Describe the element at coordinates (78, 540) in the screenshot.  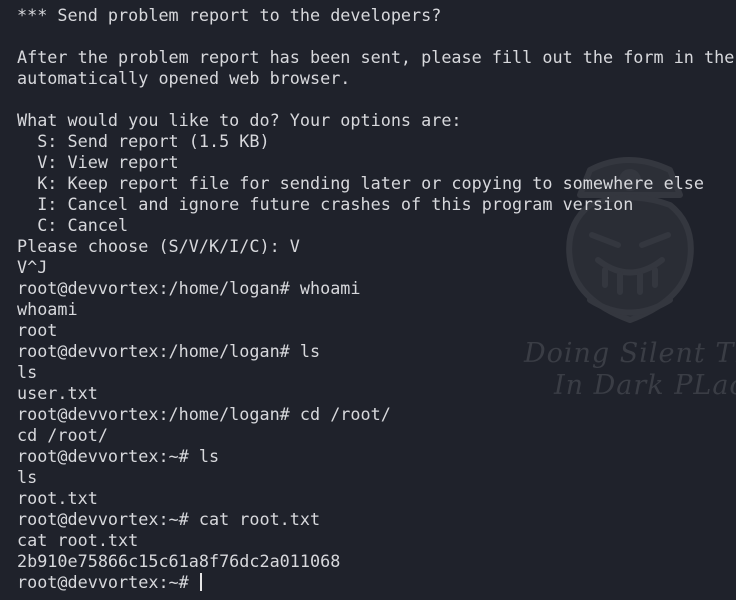
I see `terminal-line: cat root.txt` at that location.